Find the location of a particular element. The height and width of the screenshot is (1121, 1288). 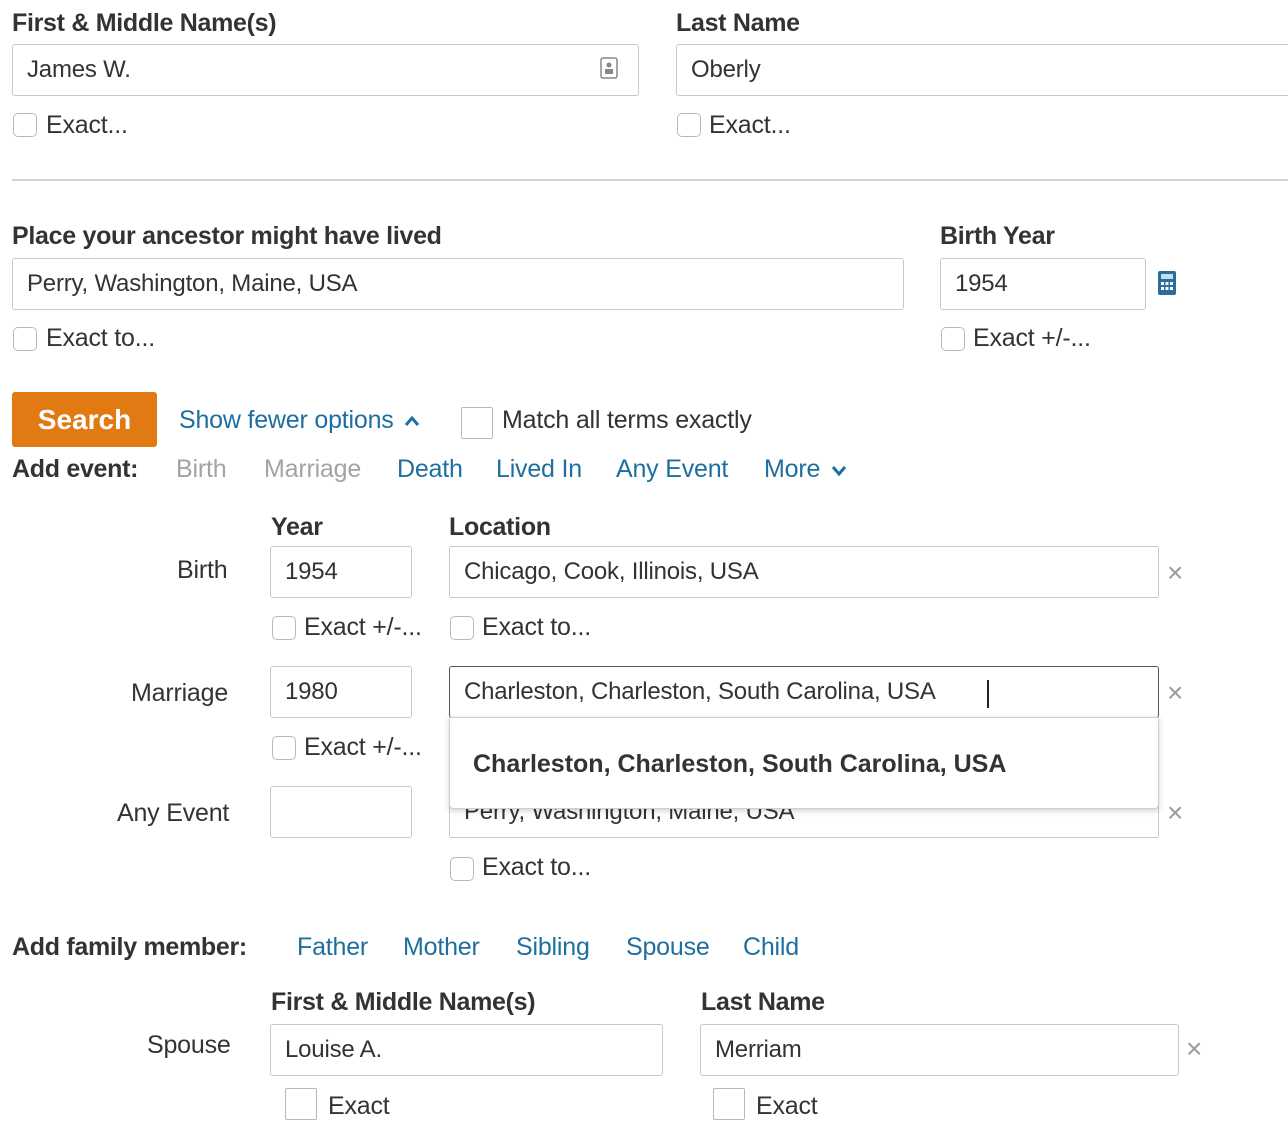

event-birth-location-input: Chicago, Cook, Illinois, USA is located at coordinates (804, 572).